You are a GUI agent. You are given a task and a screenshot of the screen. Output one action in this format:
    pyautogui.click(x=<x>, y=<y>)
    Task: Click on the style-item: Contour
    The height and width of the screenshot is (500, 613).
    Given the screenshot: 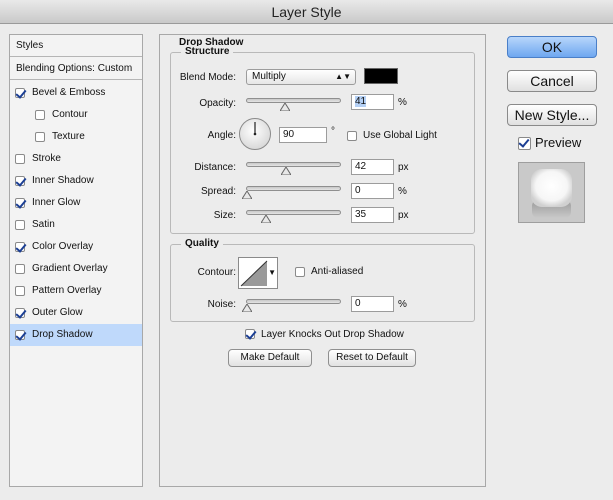 What is the action you would take?
    pyautogui.click(x=76, y=115)
    